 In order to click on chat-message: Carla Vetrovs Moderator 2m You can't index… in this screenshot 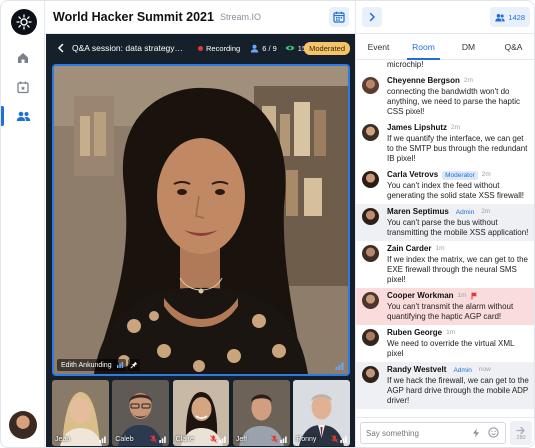, I will do `click(445, 185)`.